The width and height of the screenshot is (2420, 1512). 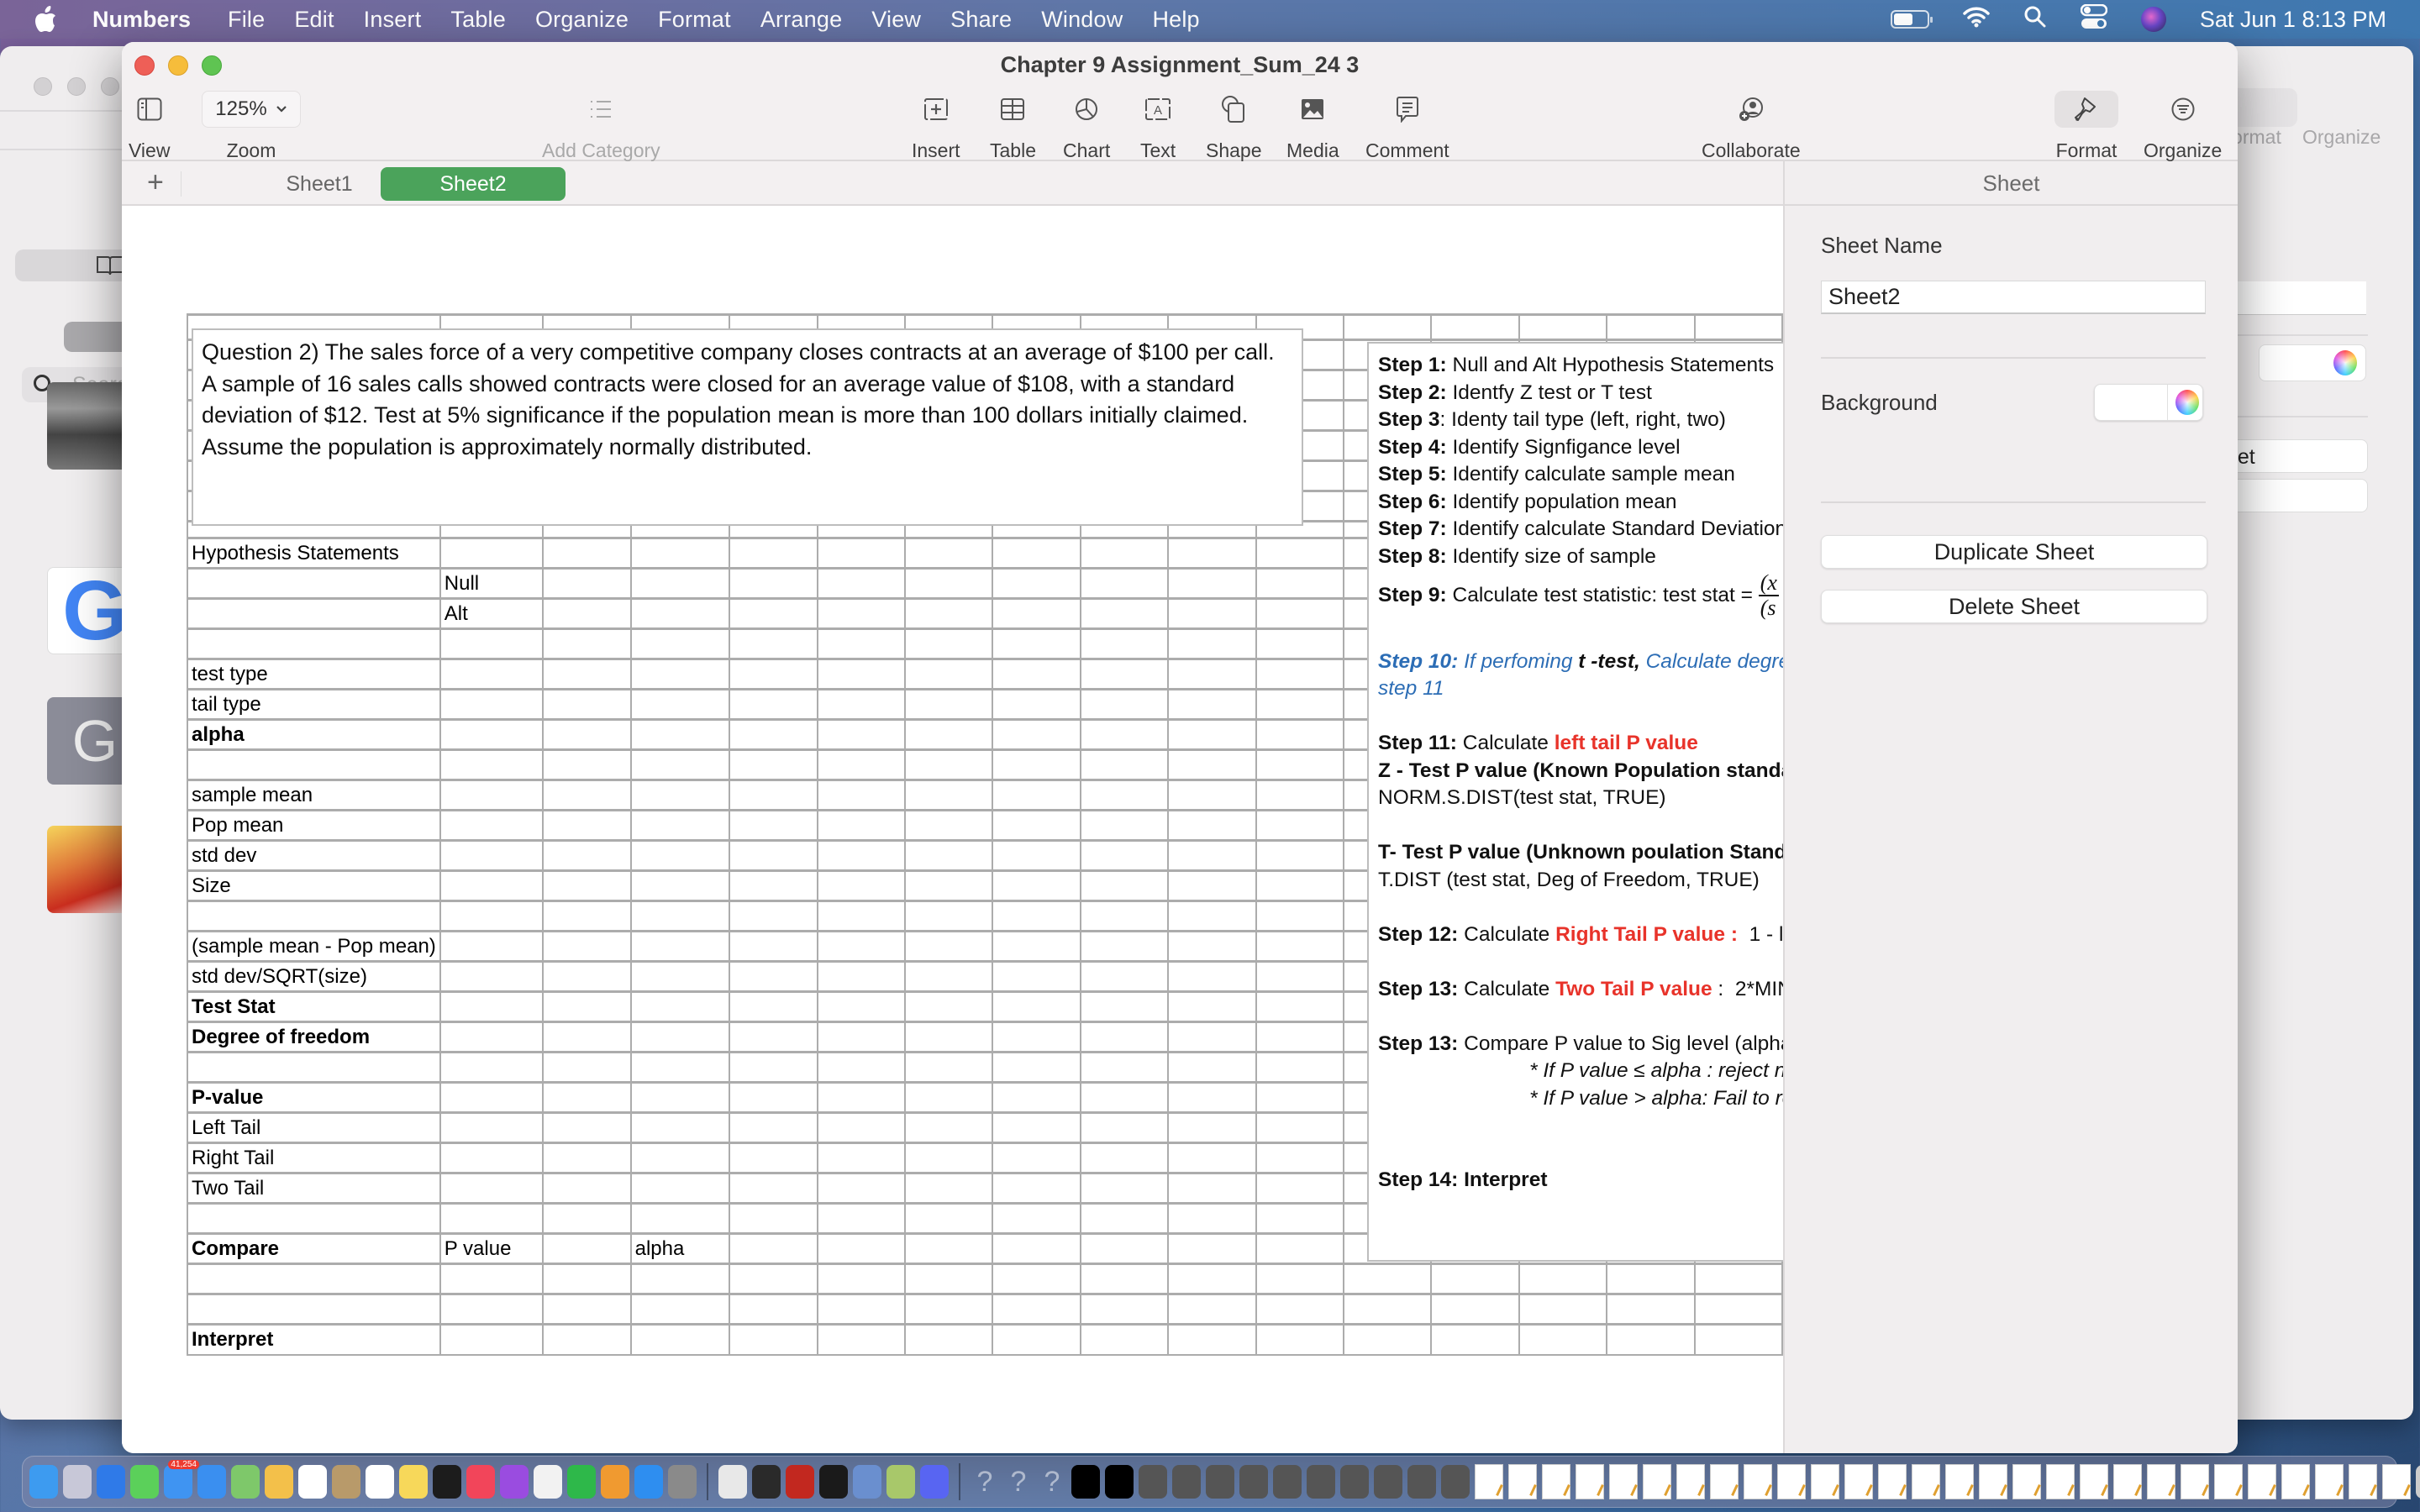 What do you see at coordinates (1158, 126) in the screenshot?
I see `text-button: A Text` at bounding box center [1158, 126].